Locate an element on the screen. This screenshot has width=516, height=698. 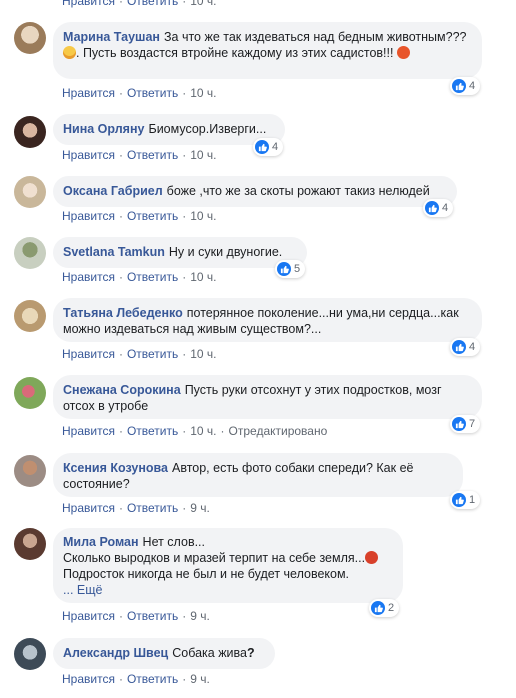
edited-label: Отредактировано is located at coordinates (278, 431).